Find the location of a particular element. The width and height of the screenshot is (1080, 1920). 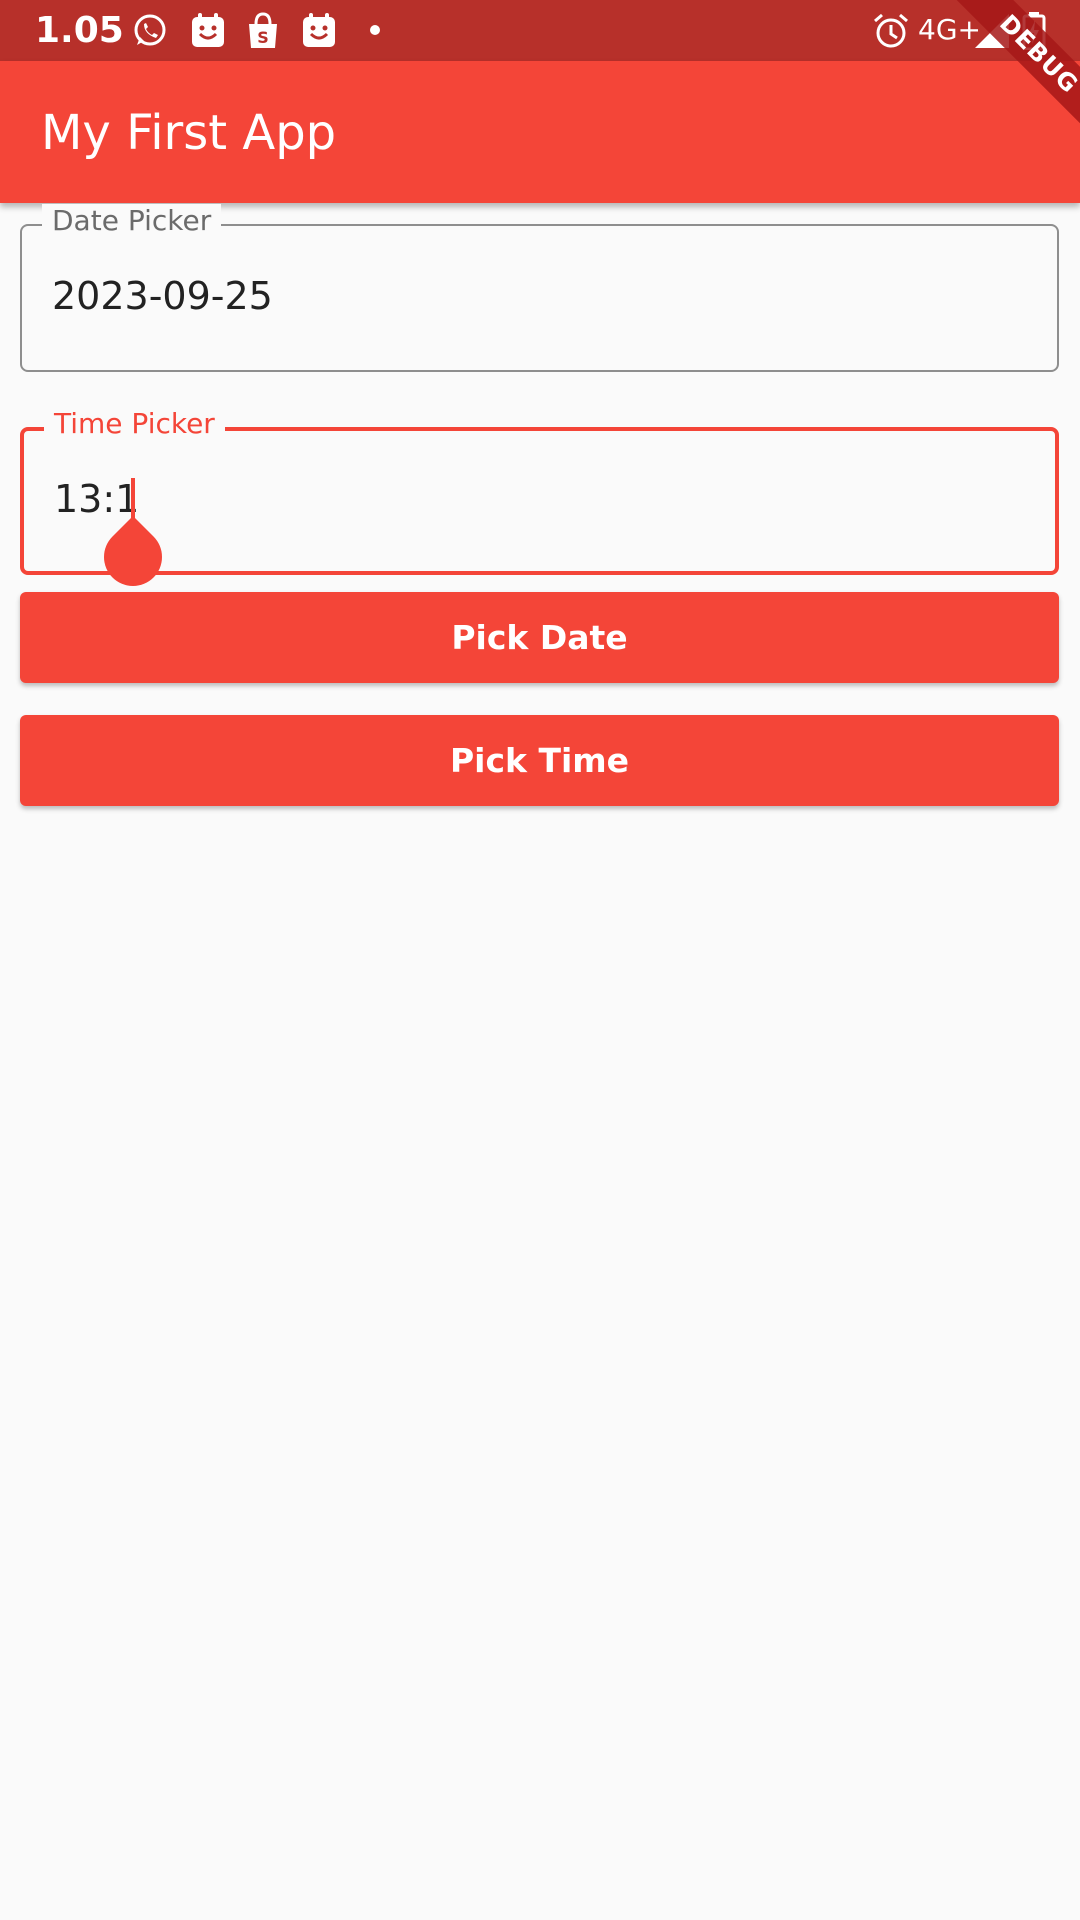

alarm-icon is located at coordinates (891, 30).